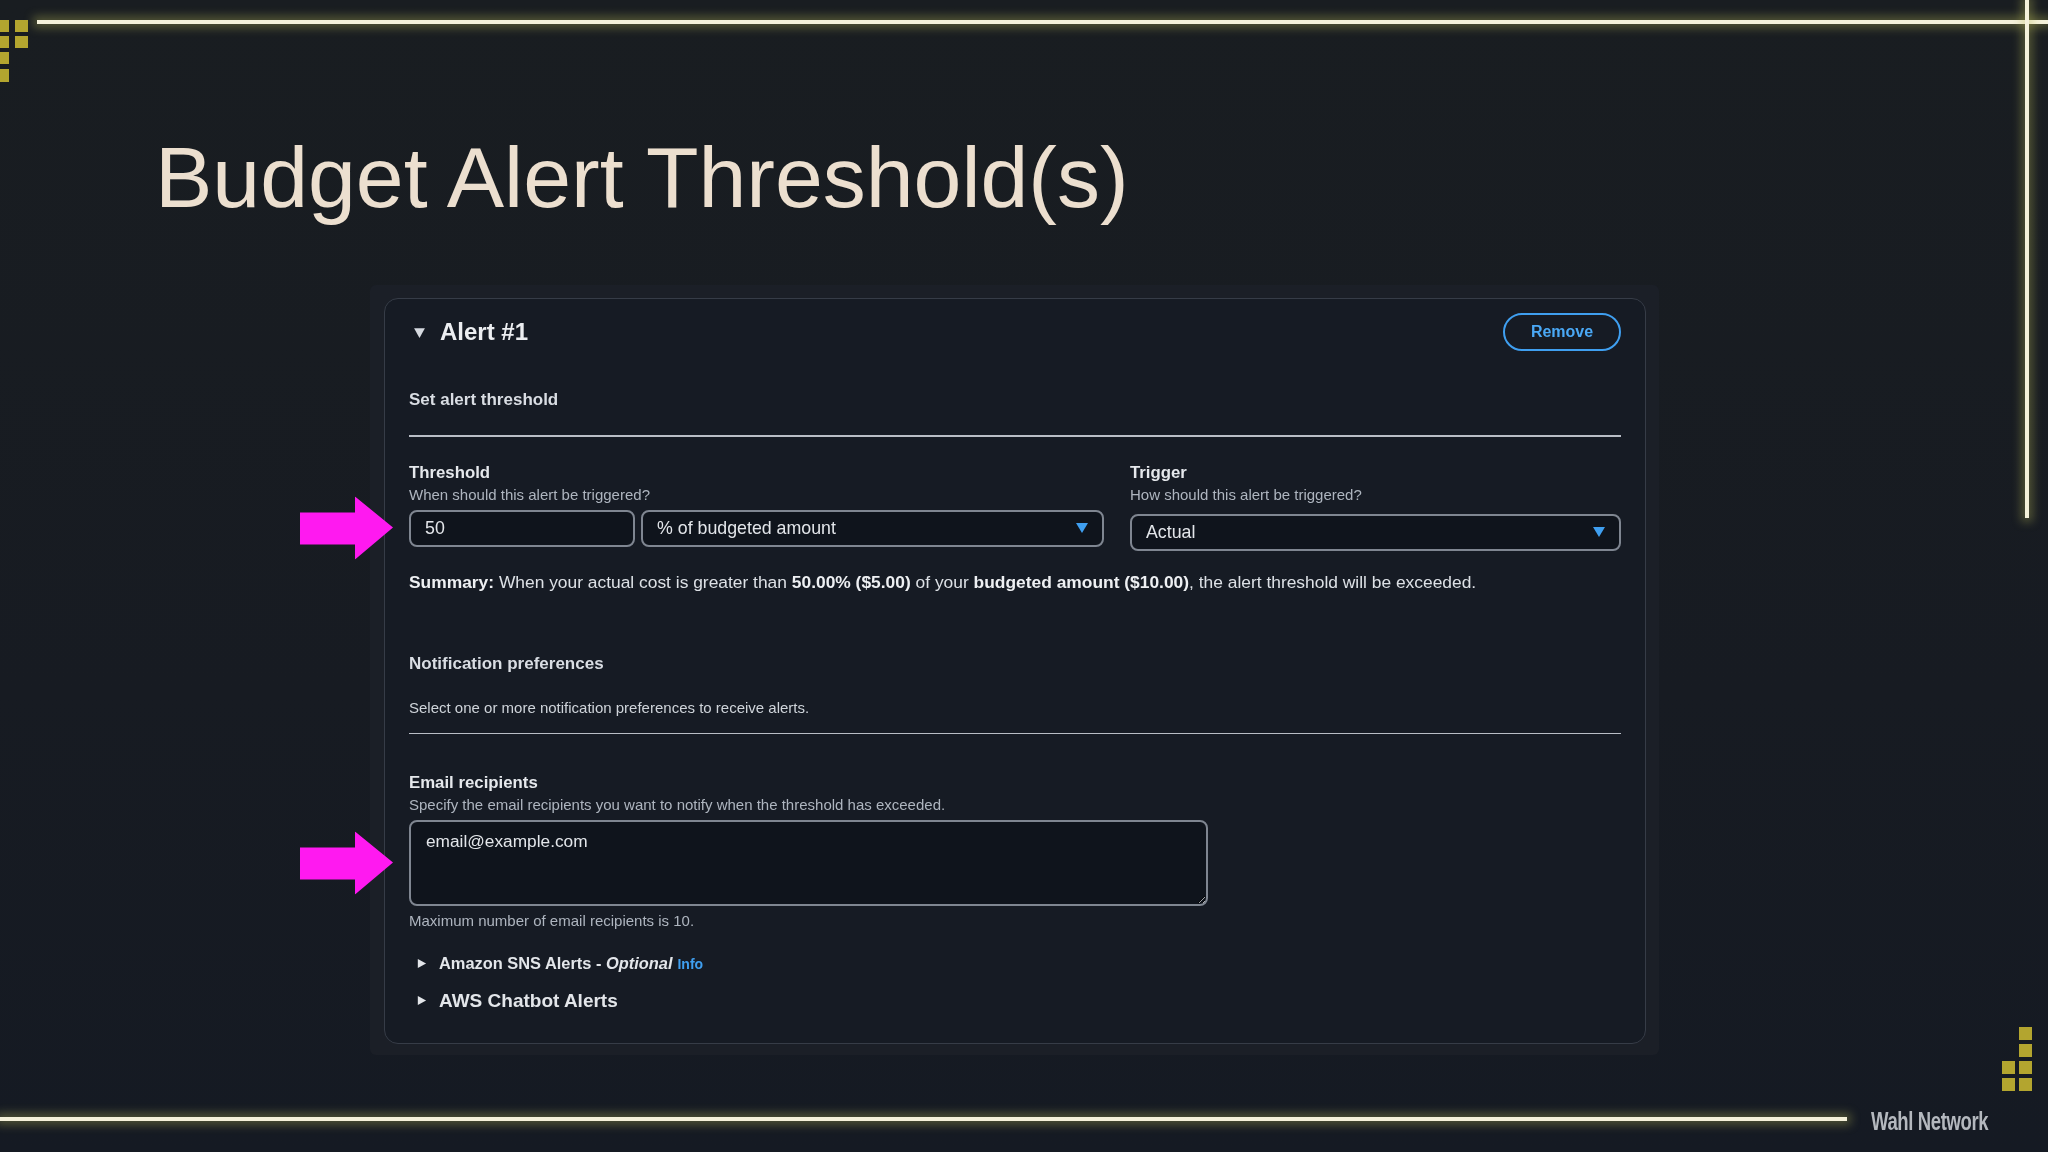  What do you see at coordinates (473, 782) in the screenshot?
I see `field-label: Email recipients` at bounding box center [473, 782].